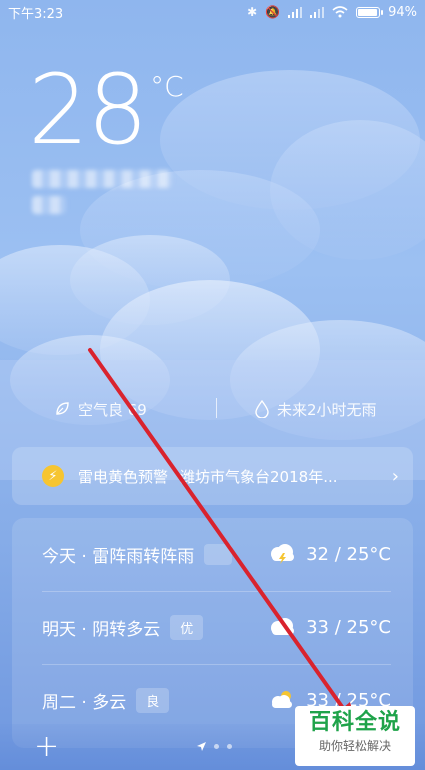 The image size is (425, 770). What do you see at coordinates (112, 409) in the screenshot?
I see `air-quality-text: 空气良 69` at bounding box center [112, 409].